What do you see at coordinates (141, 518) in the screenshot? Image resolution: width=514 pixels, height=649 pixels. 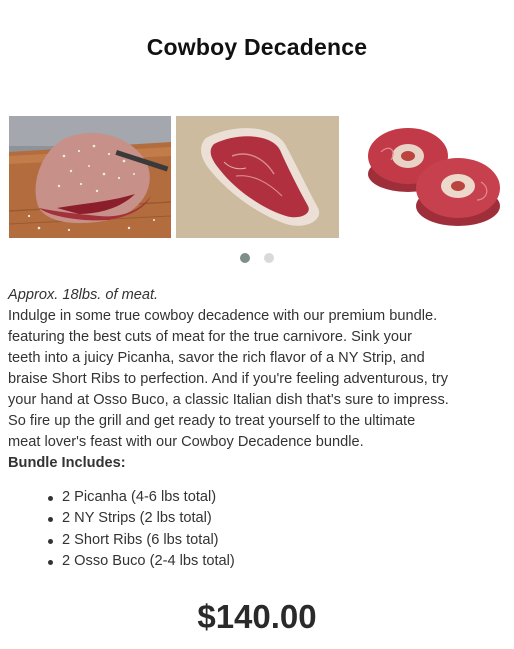 I see `list-item: 2 NY Strips (2 lbs total)` at bounding box center [141, 518].